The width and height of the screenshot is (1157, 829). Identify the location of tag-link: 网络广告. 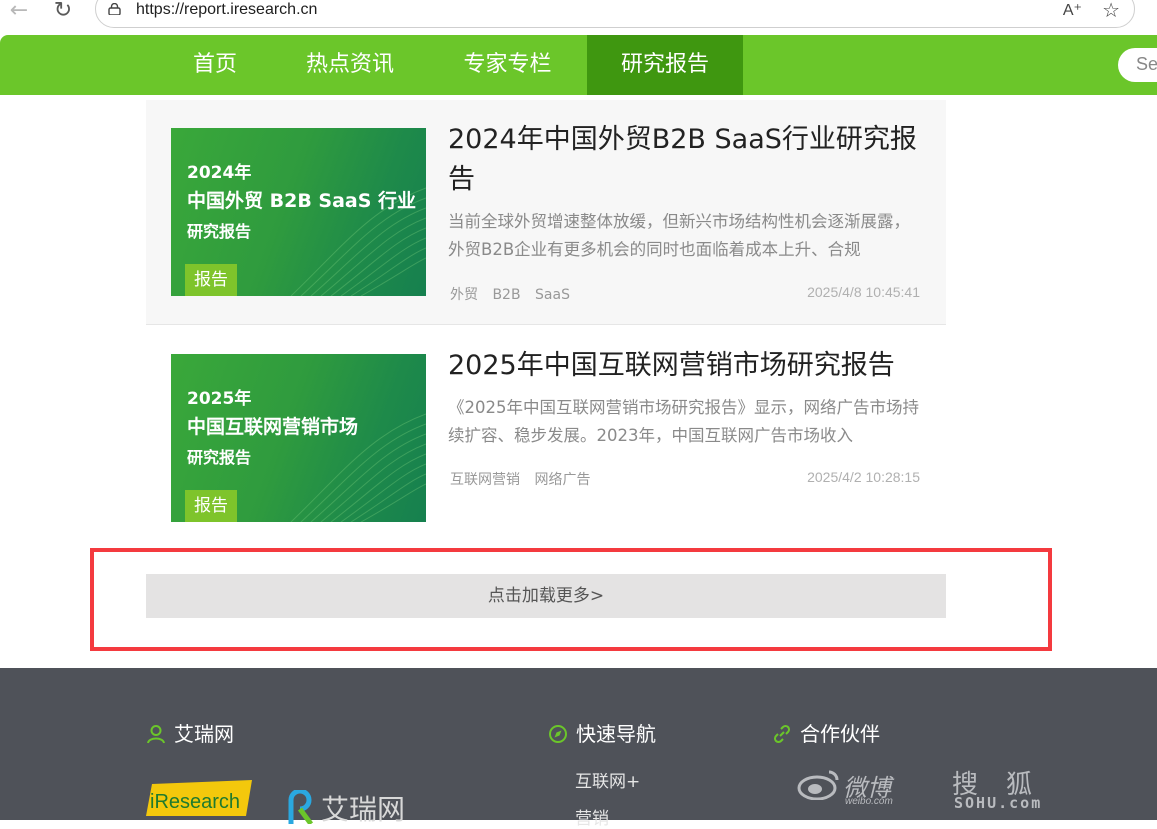
(562, 480).